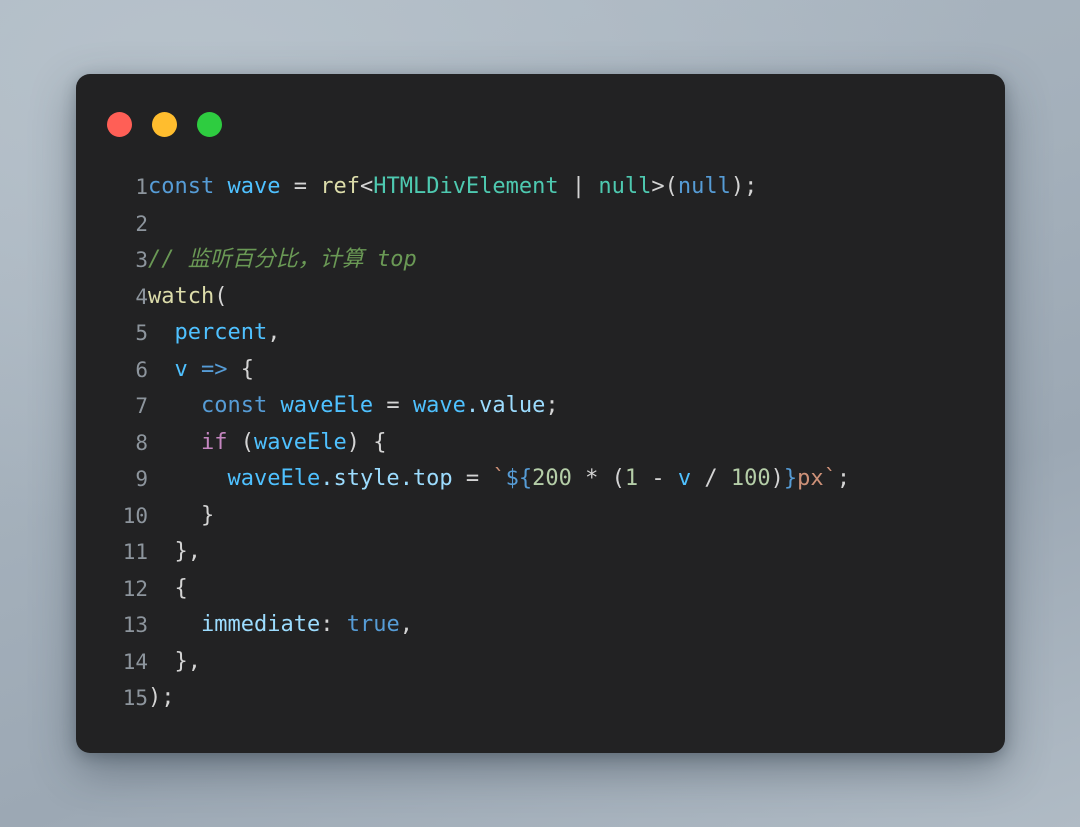 This screenshot has height=827, width=1080. I want to click on minimize-button, so click(164, 124).